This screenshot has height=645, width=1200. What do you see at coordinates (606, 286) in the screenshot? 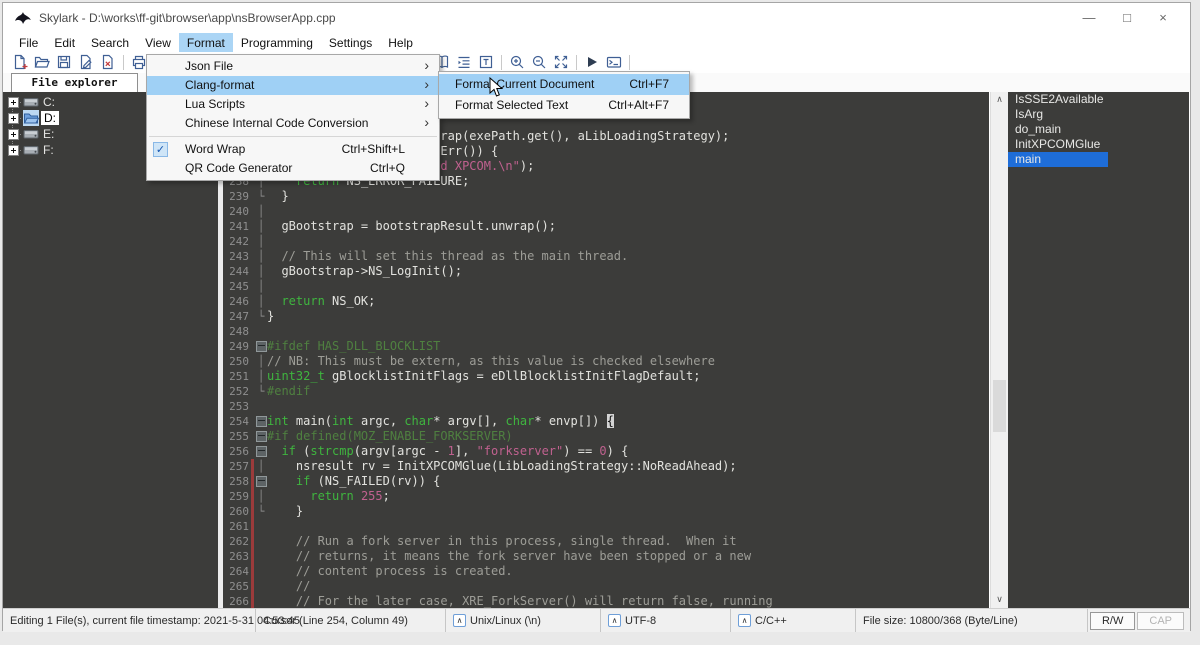
I see `code-line-245: 245 │` at bounding box center [606, 286].